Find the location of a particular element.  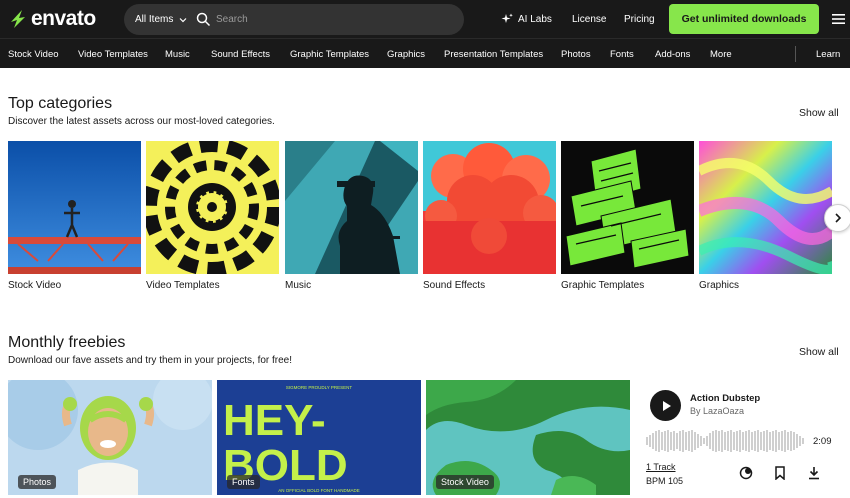

hamburger-menu-icon is located at coordinates (838, 19).